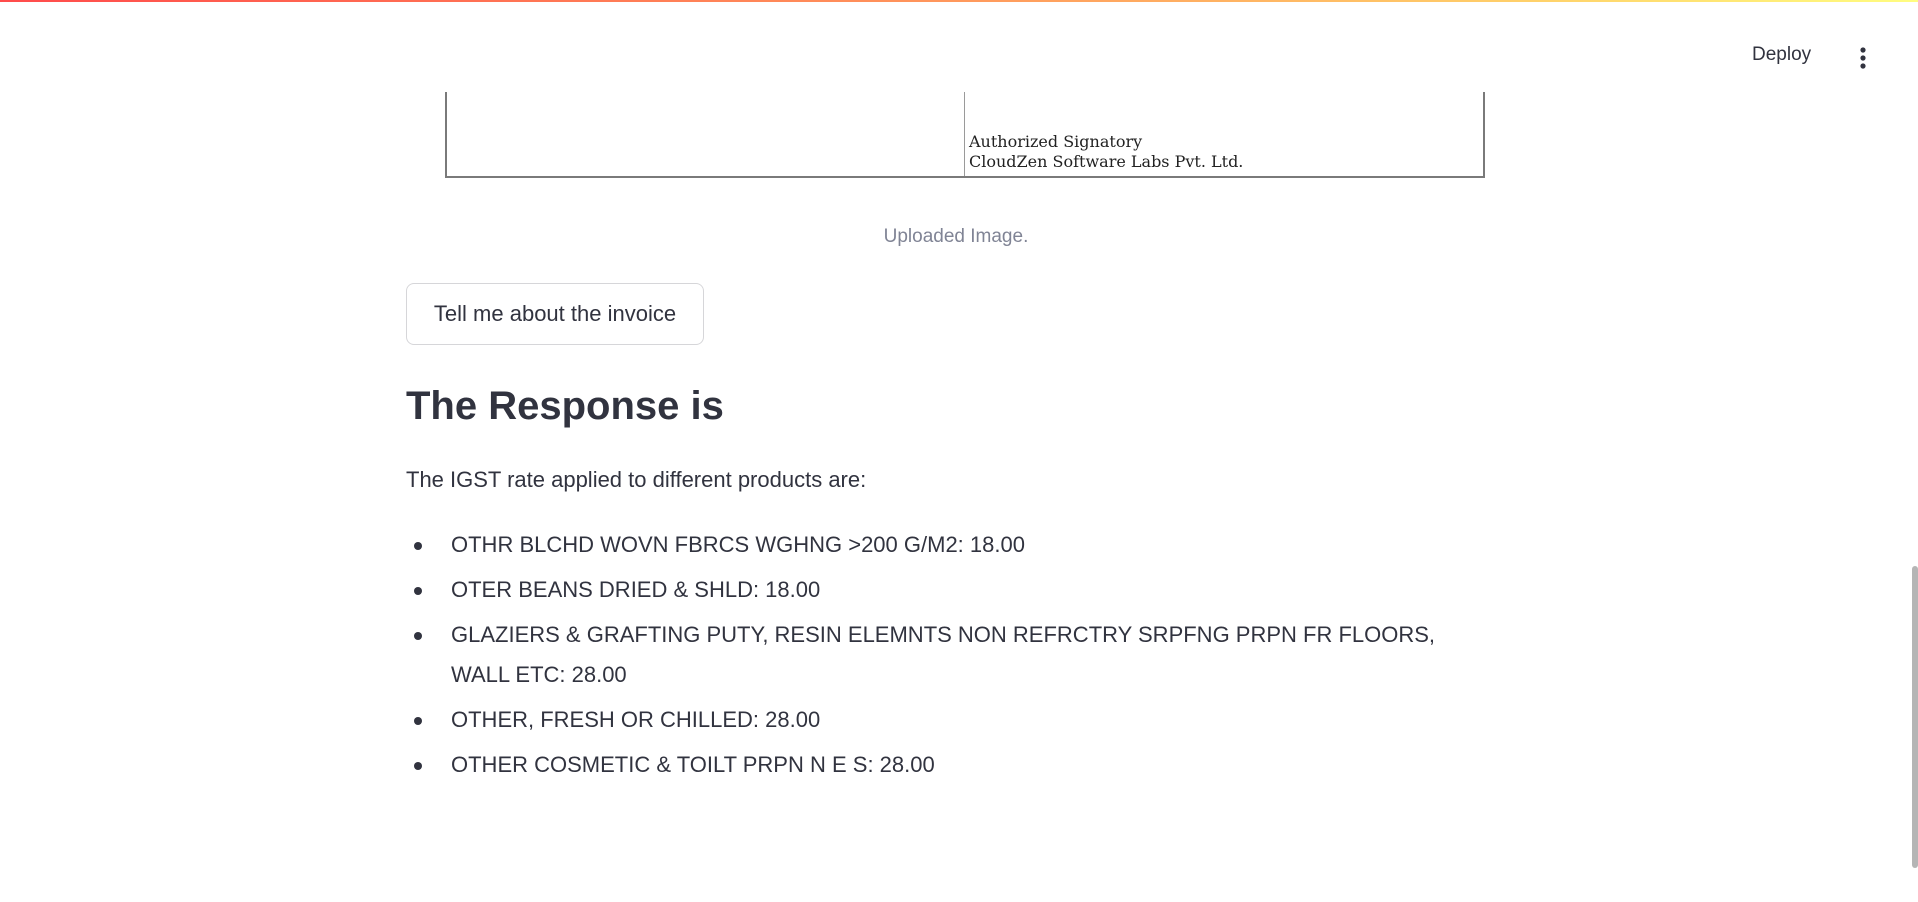 Image resolution: width=1918 pixels, height=902 pixels. I want to click on response-heading: The Response is, so click(565, 406).